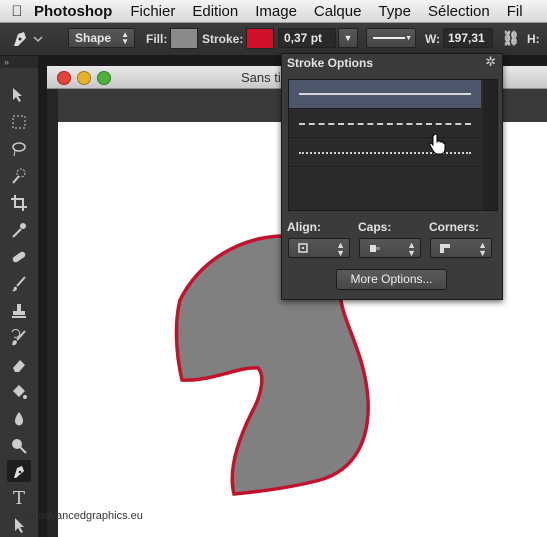  Describe the element at coordinates (390, 248) in the screenshot. I see `caps-select: ▲ ▼` at that location.